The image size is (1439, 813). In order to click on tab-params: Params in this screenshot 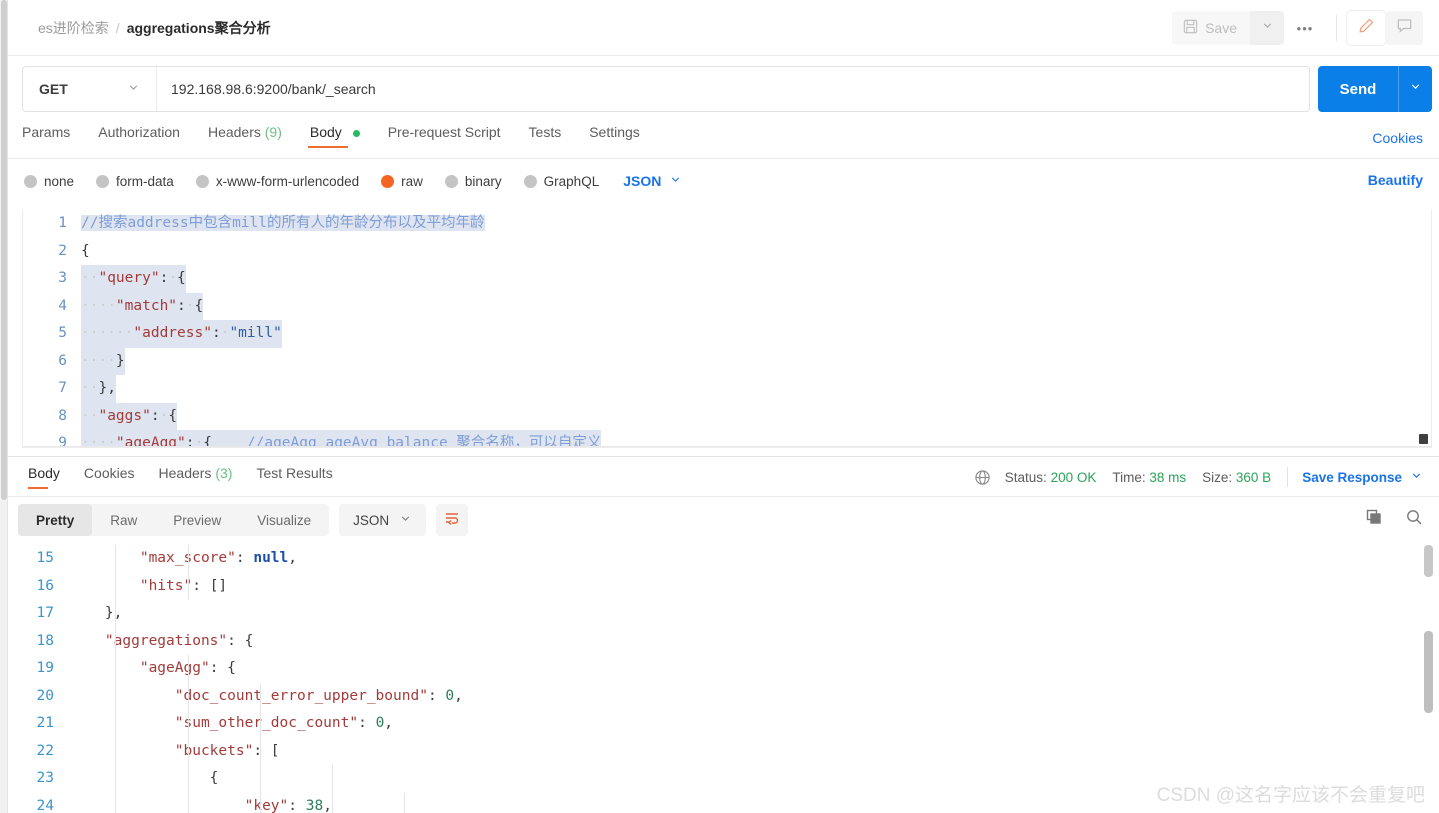, I will do `click(53, 137)`.